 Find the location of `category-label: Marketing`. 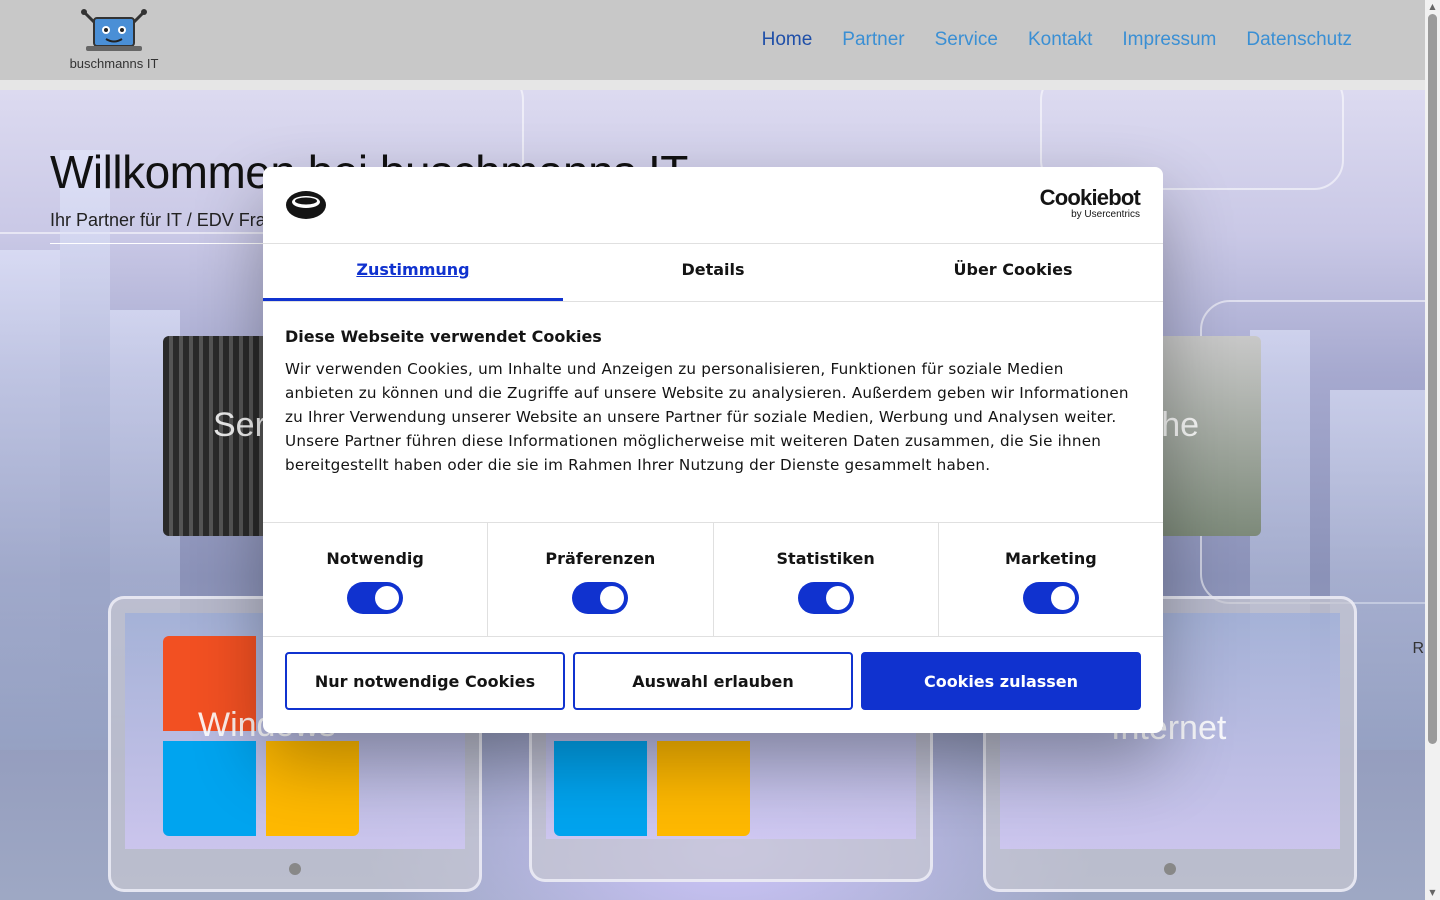

category-label: Marketing is located at coordinates (1051, 558).